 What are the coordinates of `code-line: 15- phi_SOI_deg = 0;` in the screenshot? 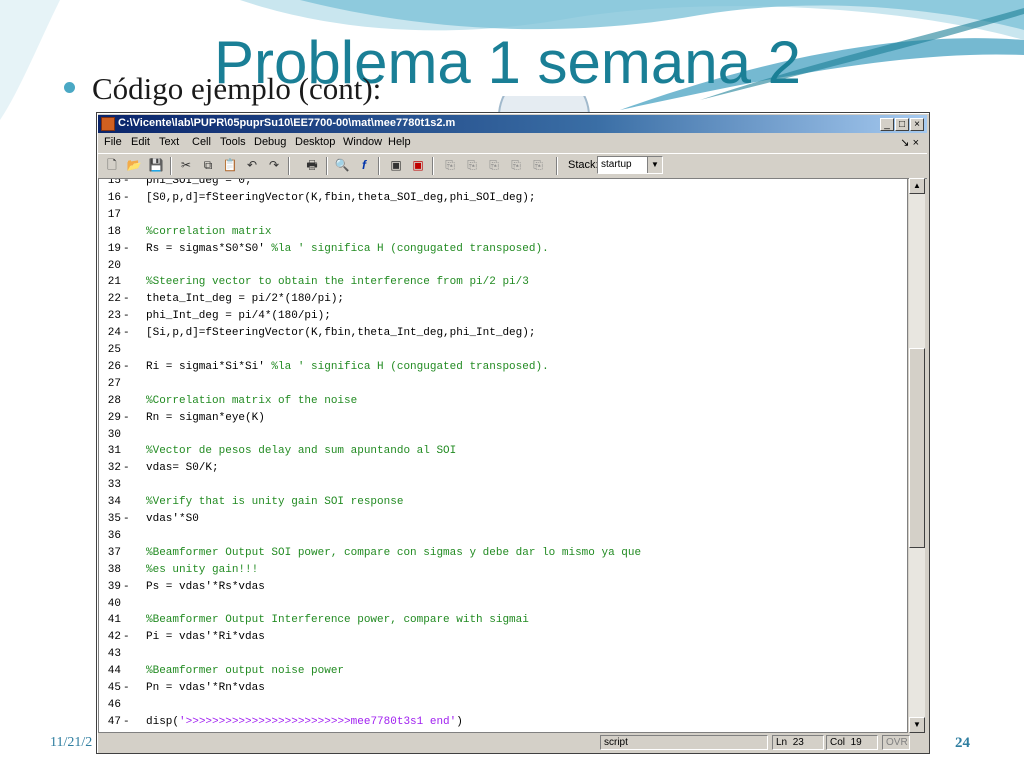 It's located at (503, 184).